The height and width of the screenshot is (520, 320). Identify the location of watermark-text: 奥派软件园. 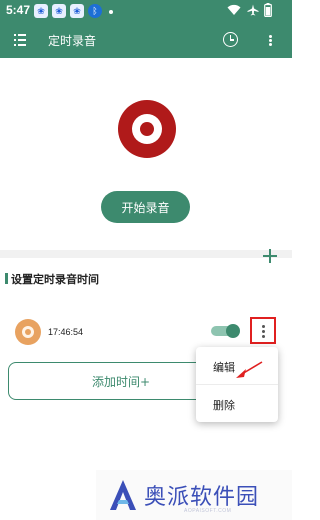
(202, 497).